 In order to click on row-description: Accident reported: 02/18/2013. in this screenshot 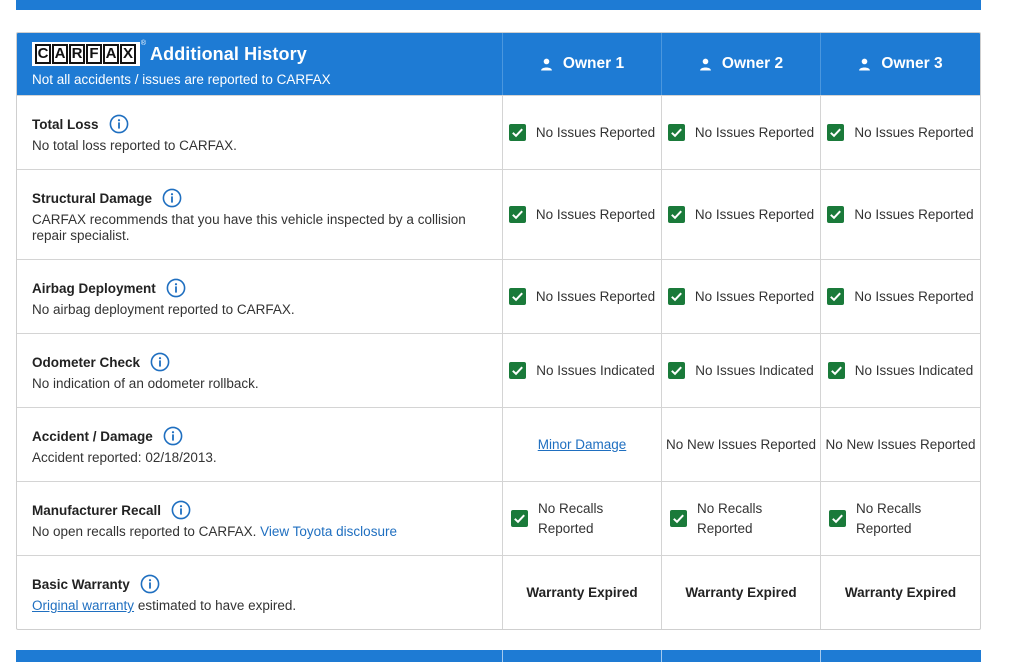, I will do `click(124, 457)`.